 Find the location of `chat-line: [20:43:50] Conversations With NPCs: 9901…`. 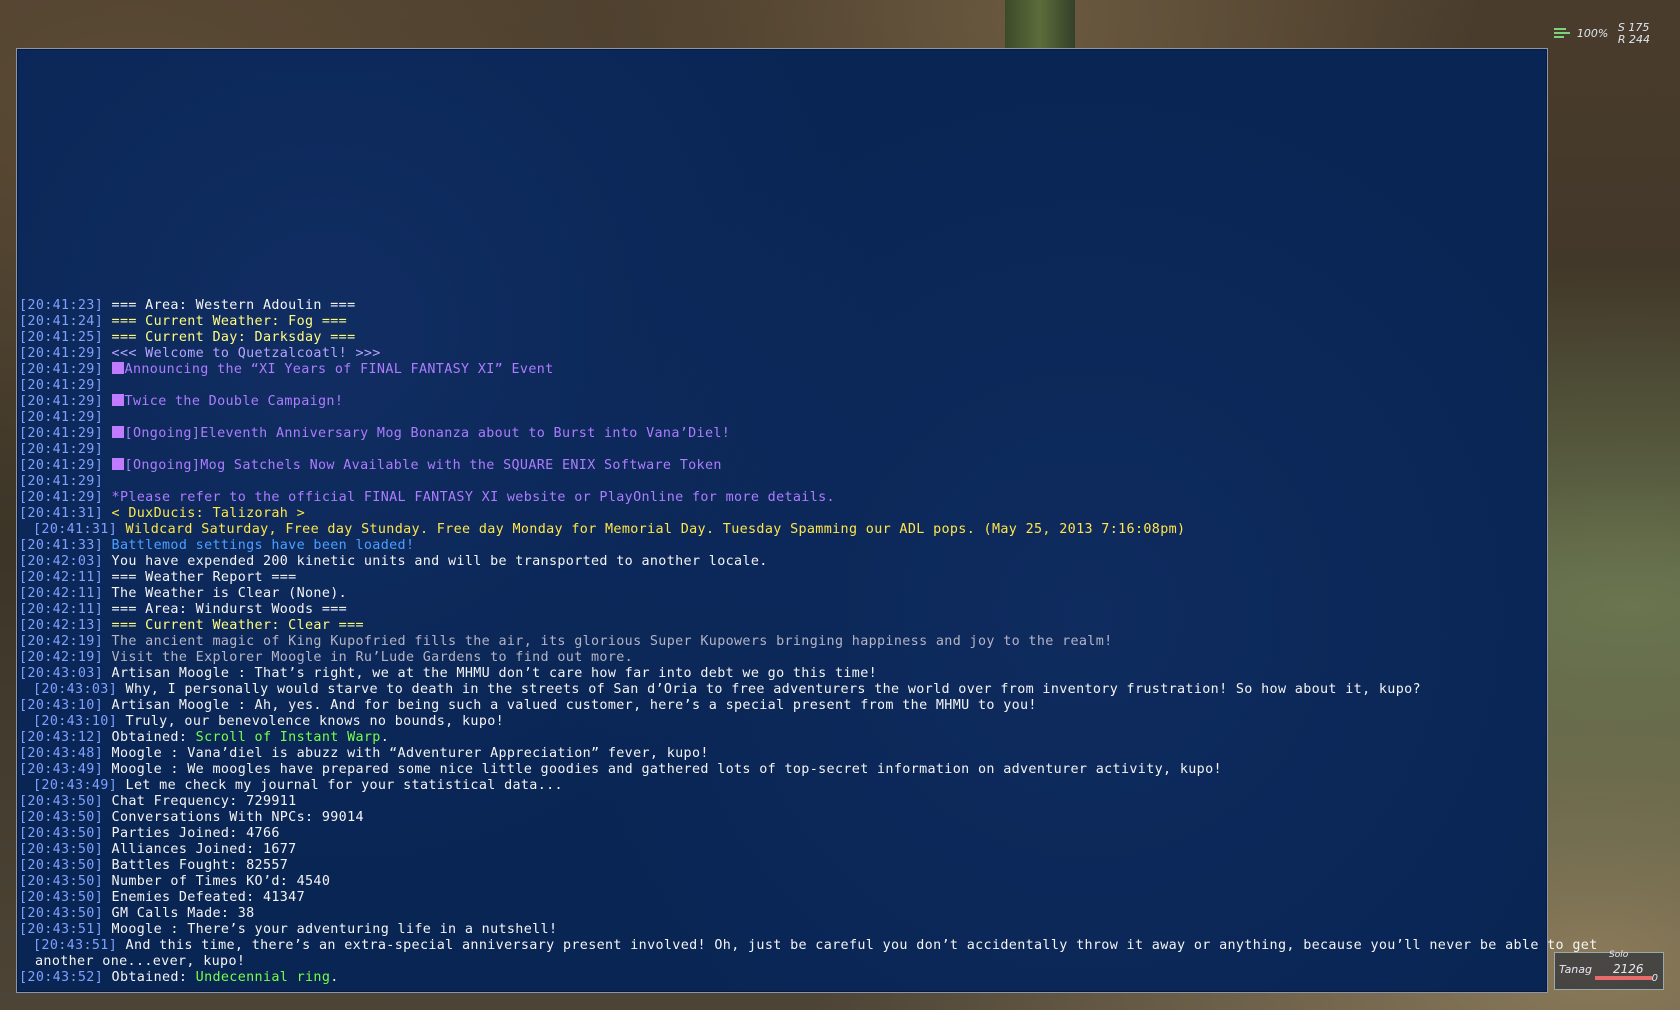

chat-line: [20:43:50] Conversations With NPCs: 9901… is located at coordinates (780, 818).